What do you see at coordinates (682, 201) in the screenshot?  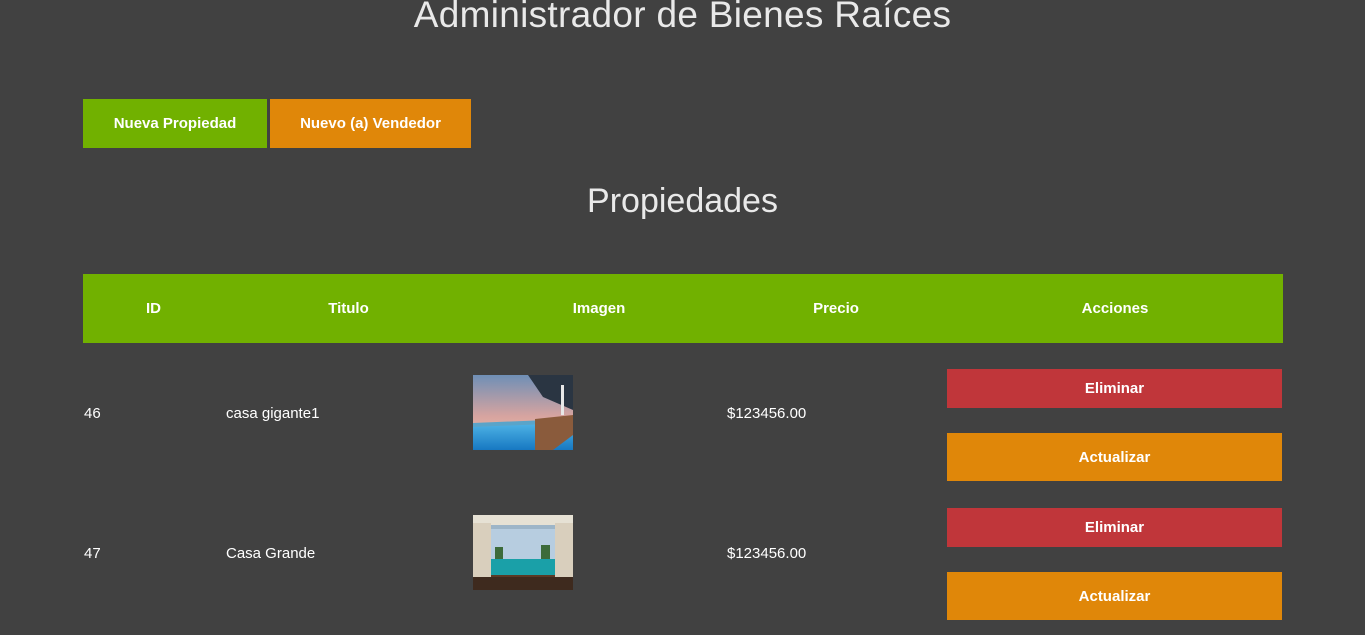 I see `section-title: Propiedades` at bounding box center [682, 201].